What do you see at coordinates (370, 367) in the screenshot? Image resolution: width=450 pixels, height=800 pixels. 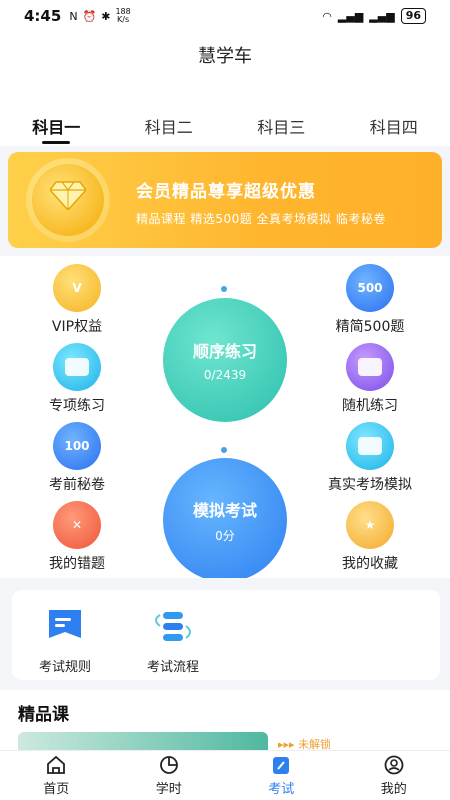 I see `screen-icon` at bounding box center [370, 367].